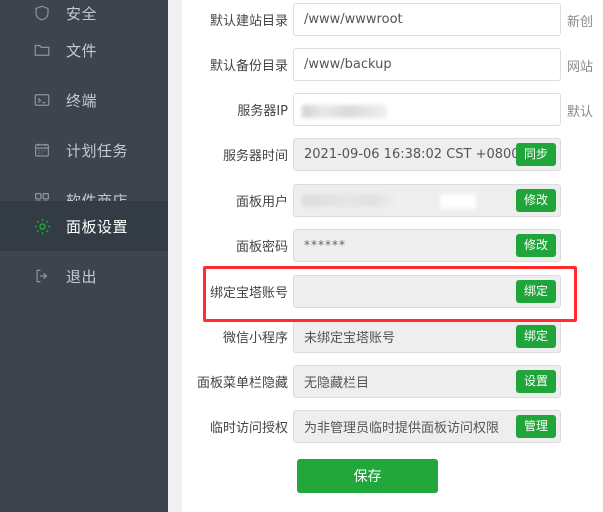  What do you see at coordinates (242, 383) in the screenshot?
I see `field-label-panel-menu-hidden: 面板菜单栏隐藏` at bounding box center [242, 383].